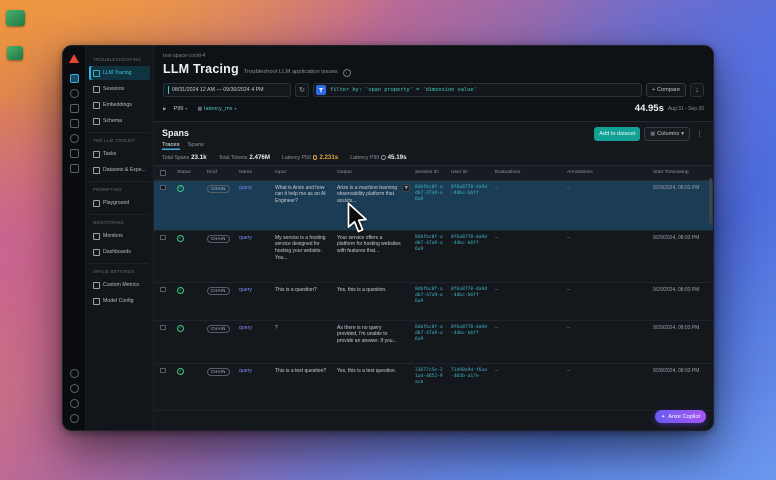 The image size is (776, 480). Describe the element at coordinates (119, 105) in the screenshot. I see `sidebar-entry: Embeddings` at that location.